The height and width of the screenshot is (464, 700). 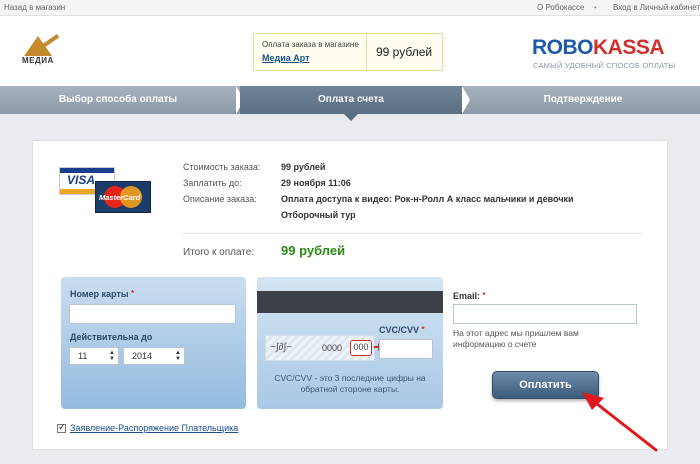 I want to click on back-to-shop-link: Назад в магазин, so click(x=34, y=7).